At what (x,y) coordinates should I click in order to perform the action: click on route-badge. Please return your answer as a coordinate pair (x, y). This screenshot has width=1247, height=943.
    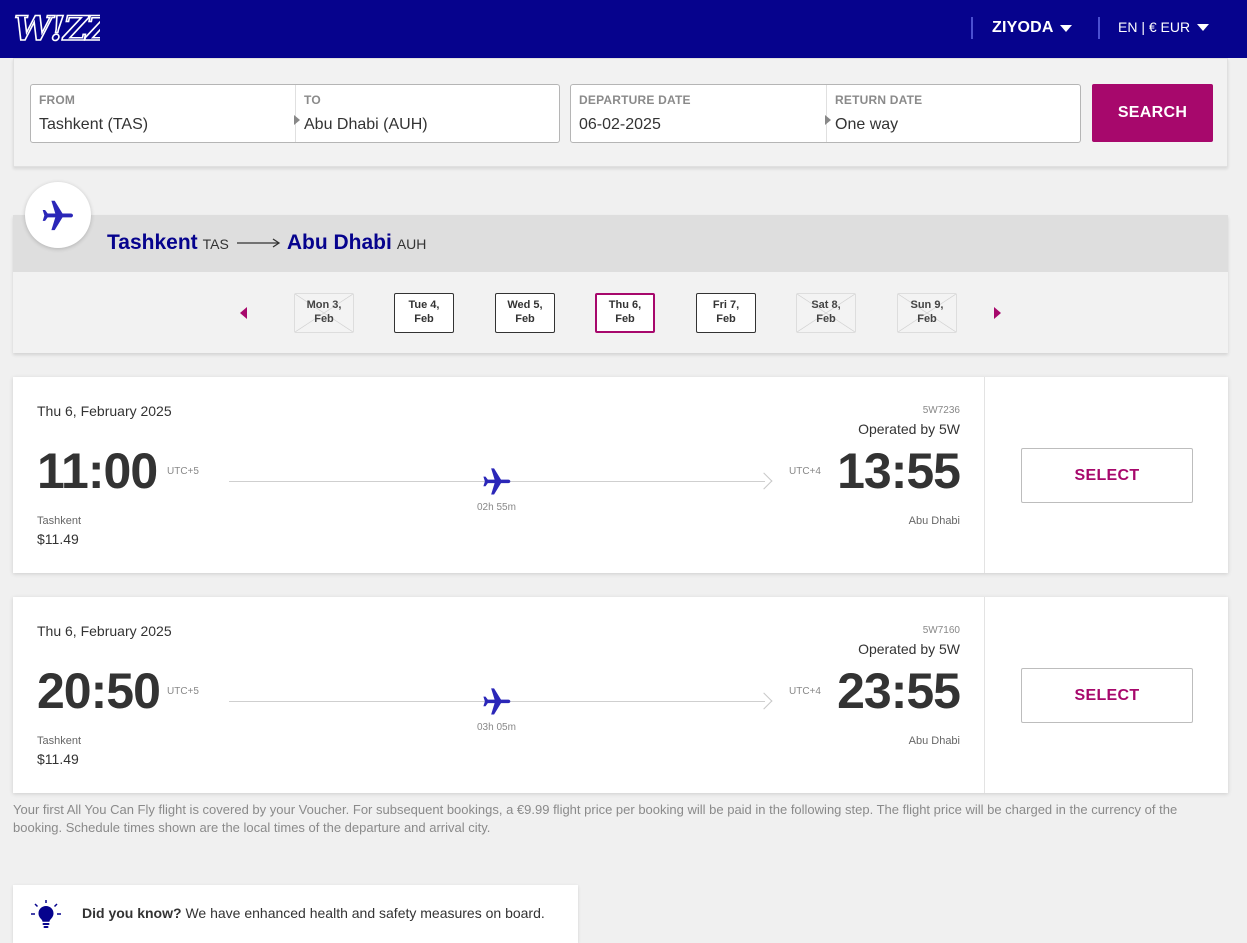
    Looking at the image, I should click on (58, 215).